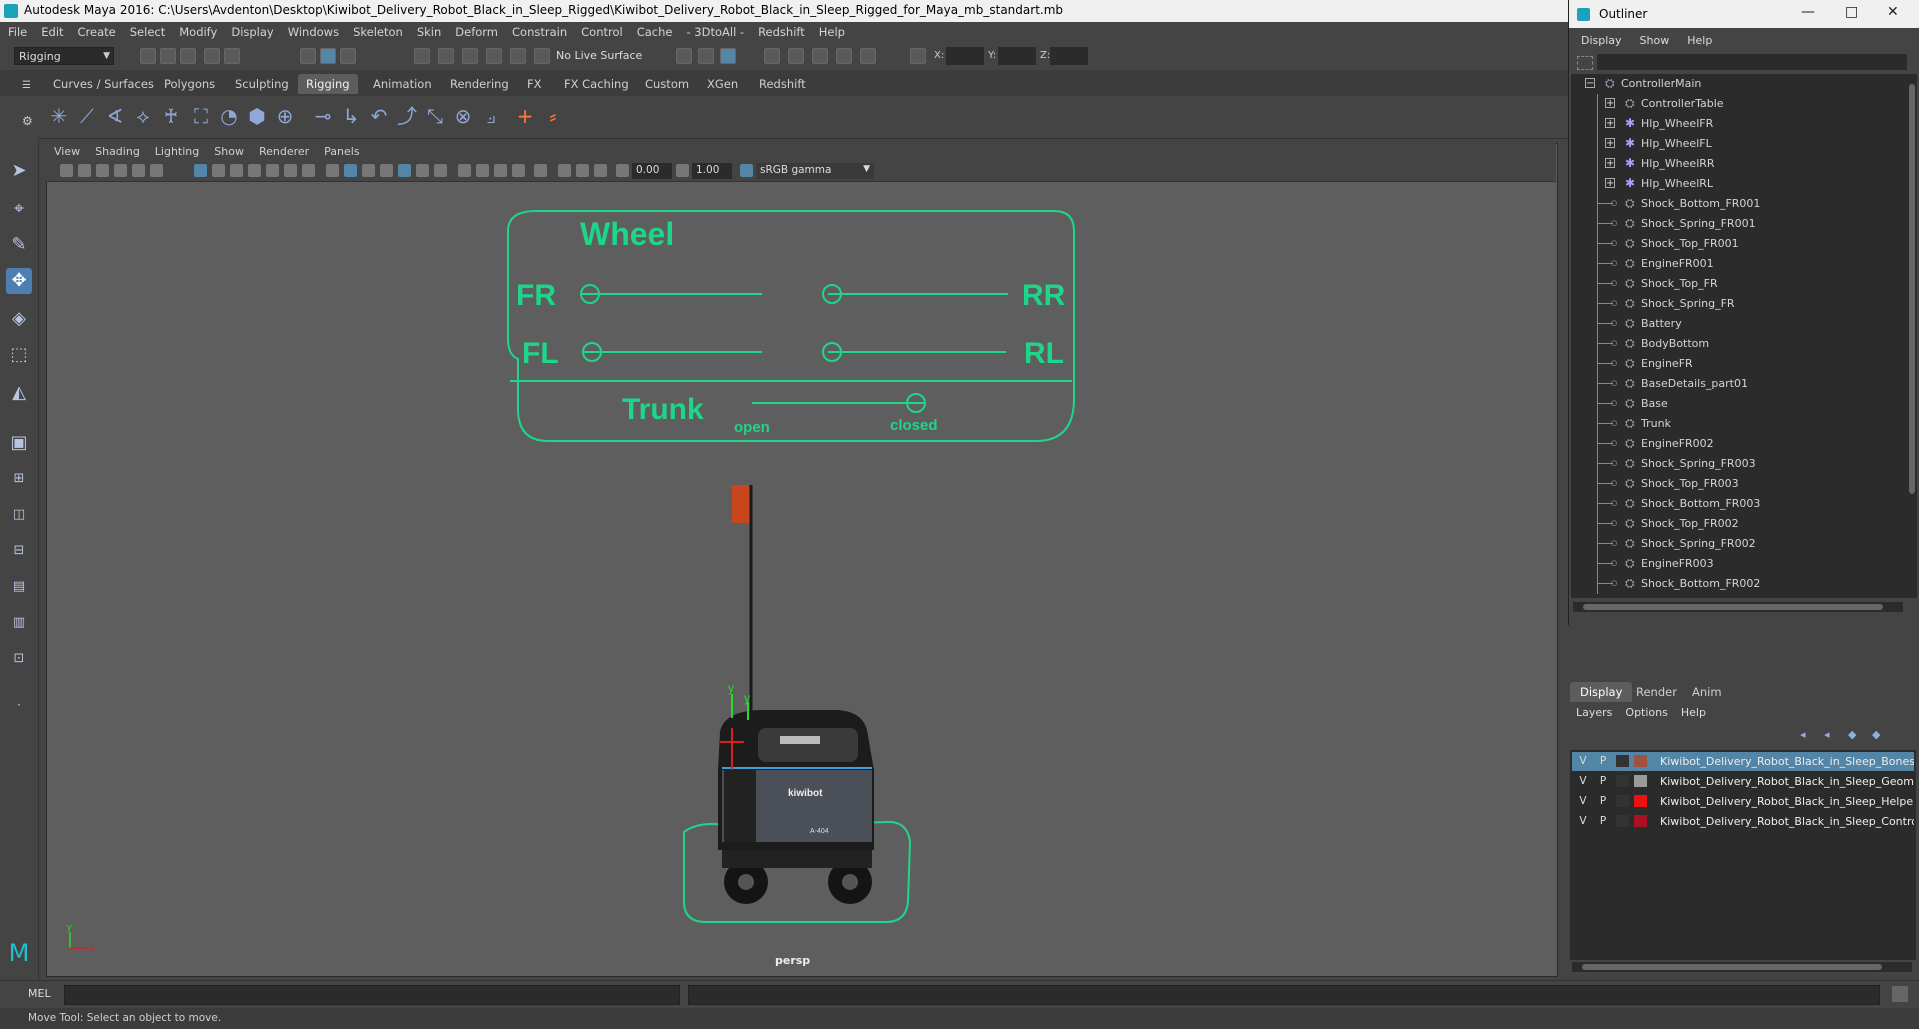 The width and height of the screenshot is (1919, 1029). Describe the element at coordinates (84, 170) in the screenshot. I see `camera-attr-icon` at that location.